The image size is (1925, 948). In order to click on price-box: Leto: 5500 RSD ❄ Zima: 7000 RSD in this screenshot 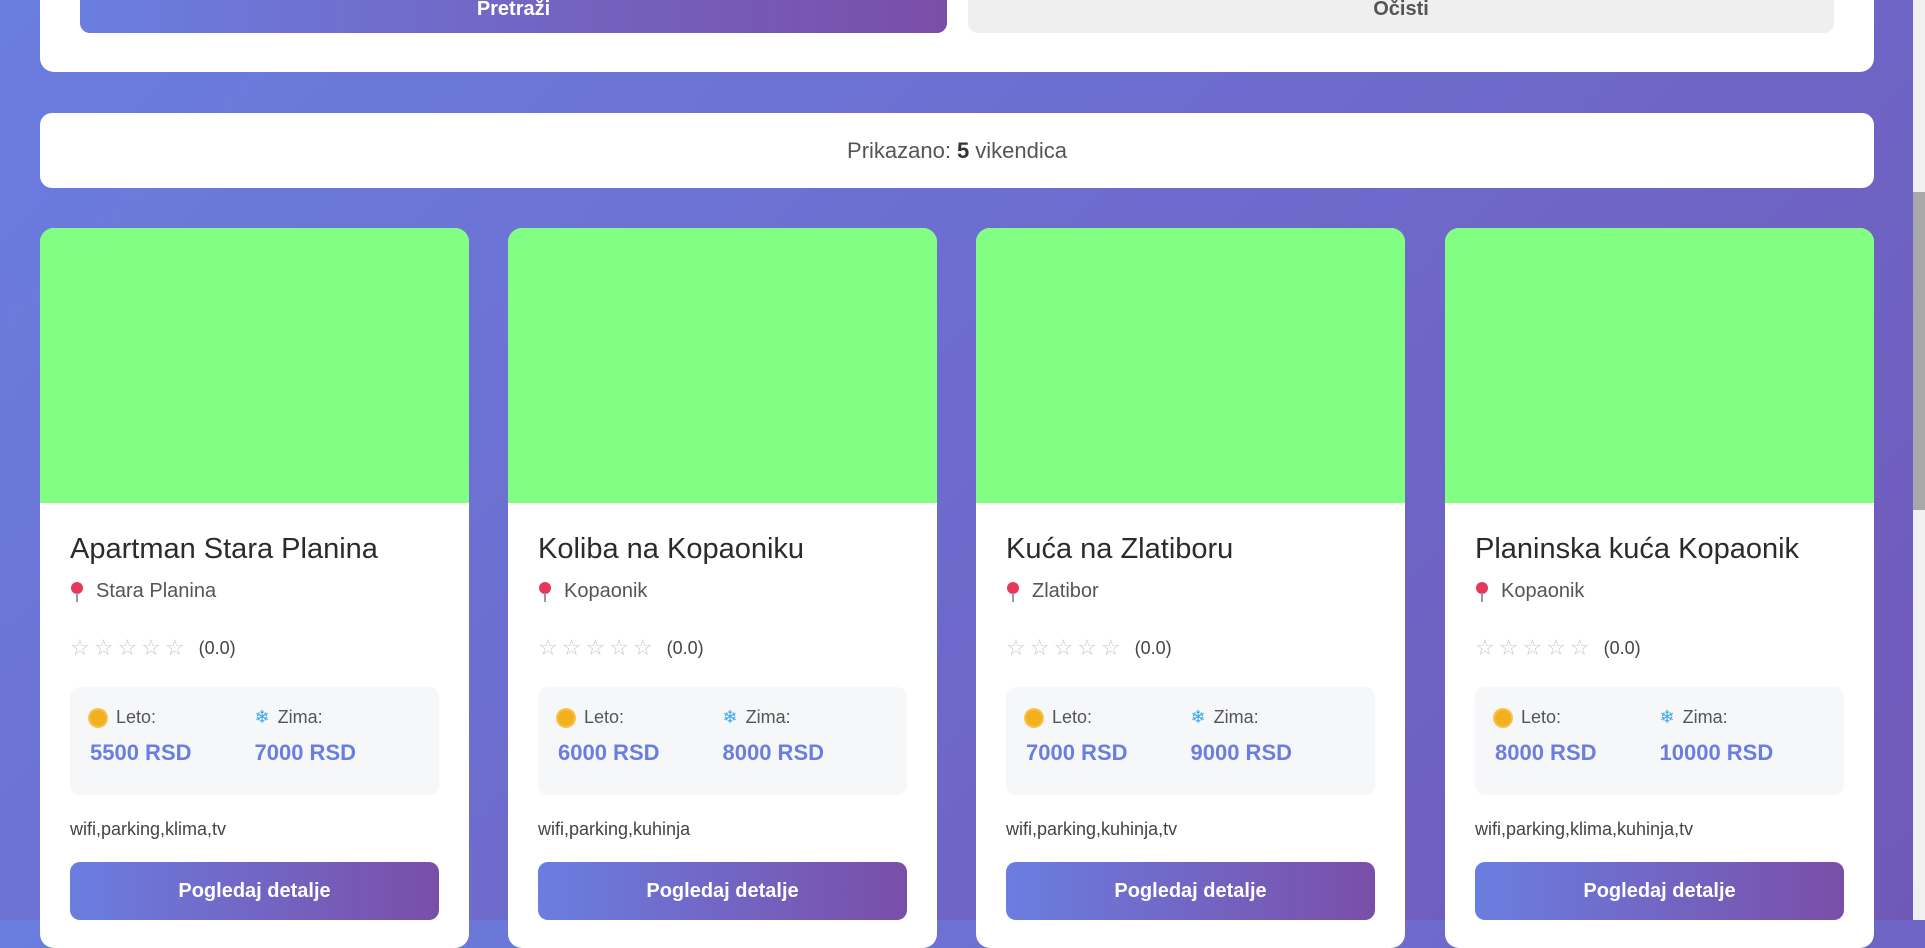, I will do `click(254, 741)`.